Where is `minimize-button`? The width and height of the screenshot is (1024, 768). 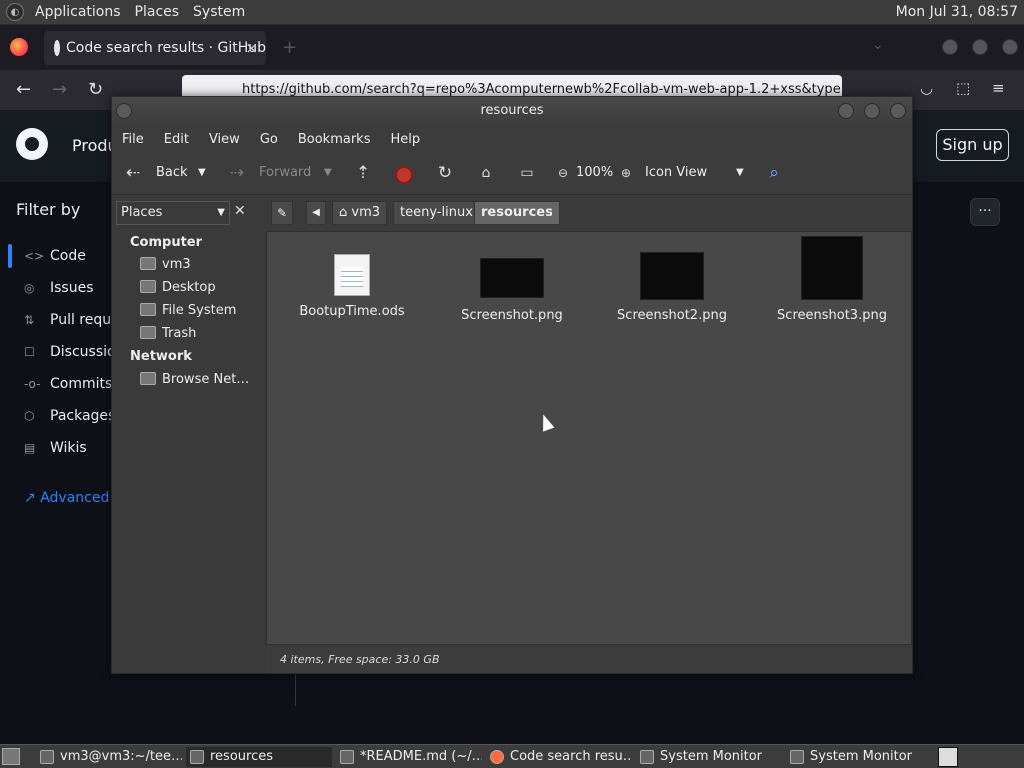
minimize-button is located at coordinates (846, 111).